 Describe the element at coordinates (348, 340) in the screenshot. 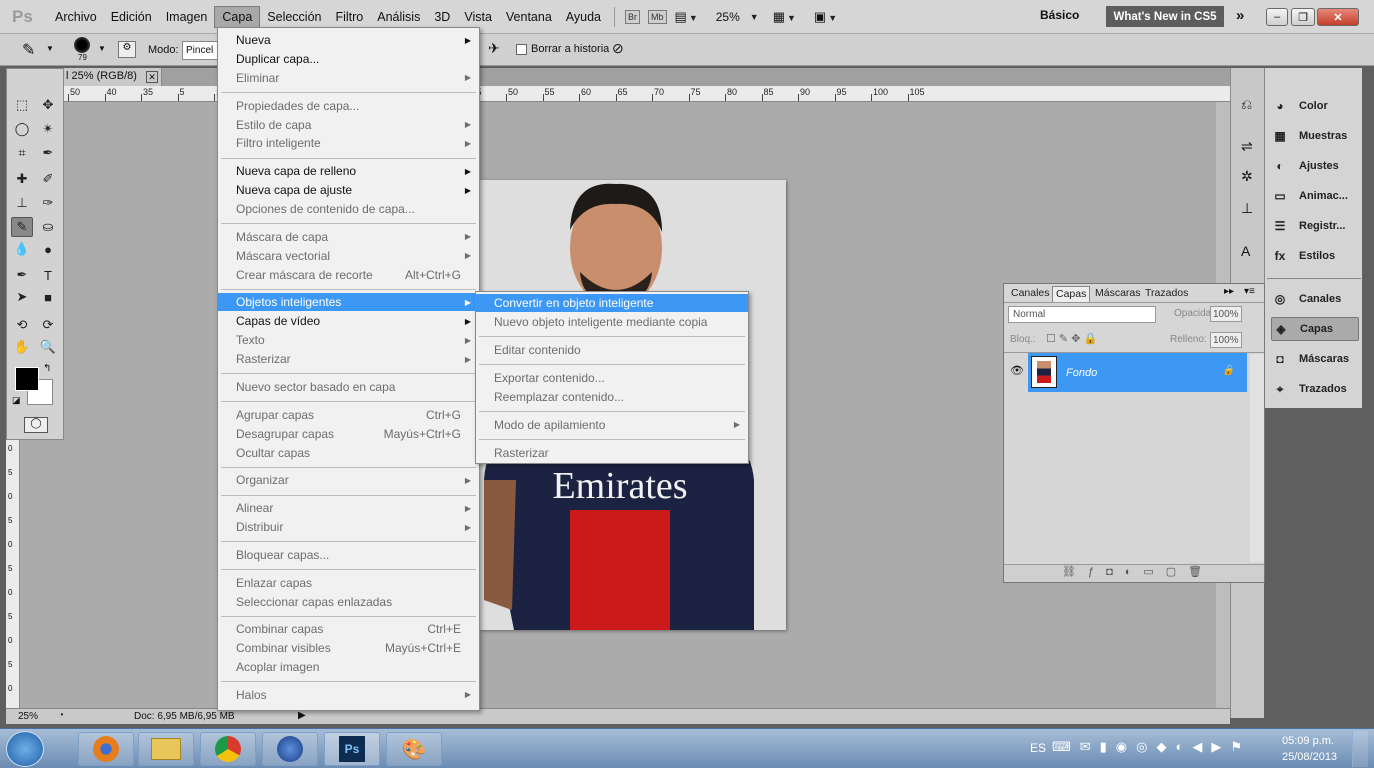

I see `capa-menu-item-texto: Texto ▶` at that location.